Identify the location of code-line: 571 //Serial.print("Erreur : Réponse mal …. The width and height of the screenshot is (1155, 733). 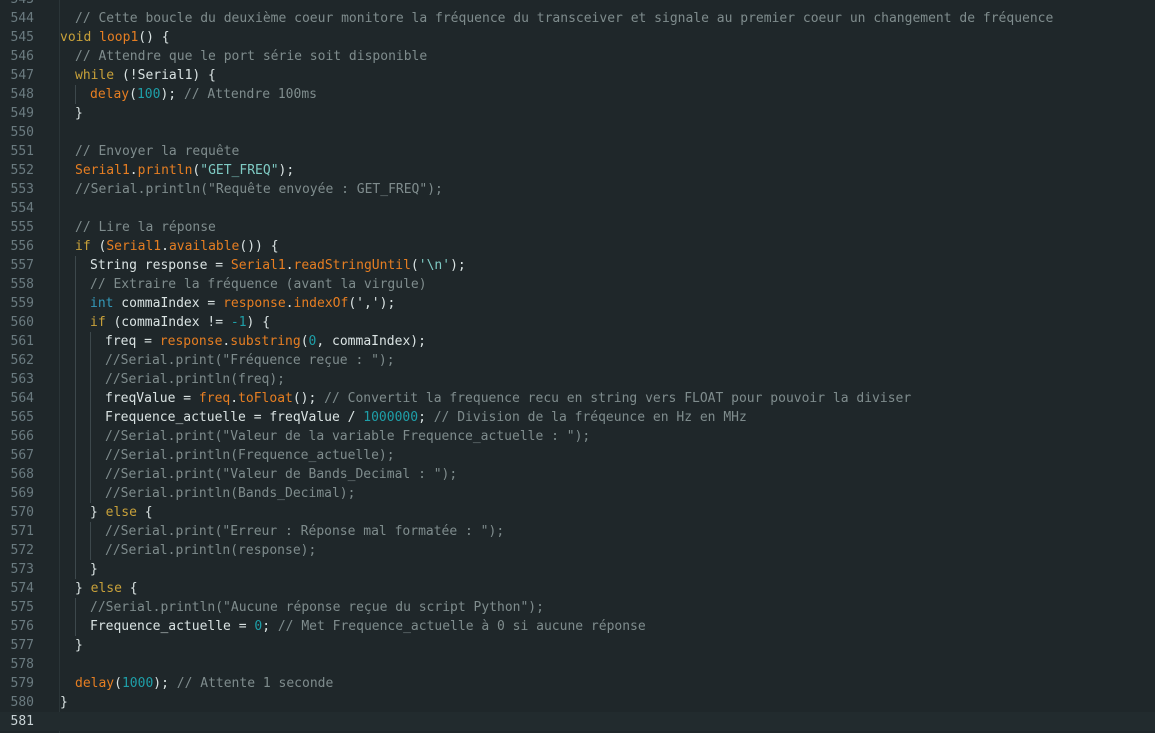
(577, 531).